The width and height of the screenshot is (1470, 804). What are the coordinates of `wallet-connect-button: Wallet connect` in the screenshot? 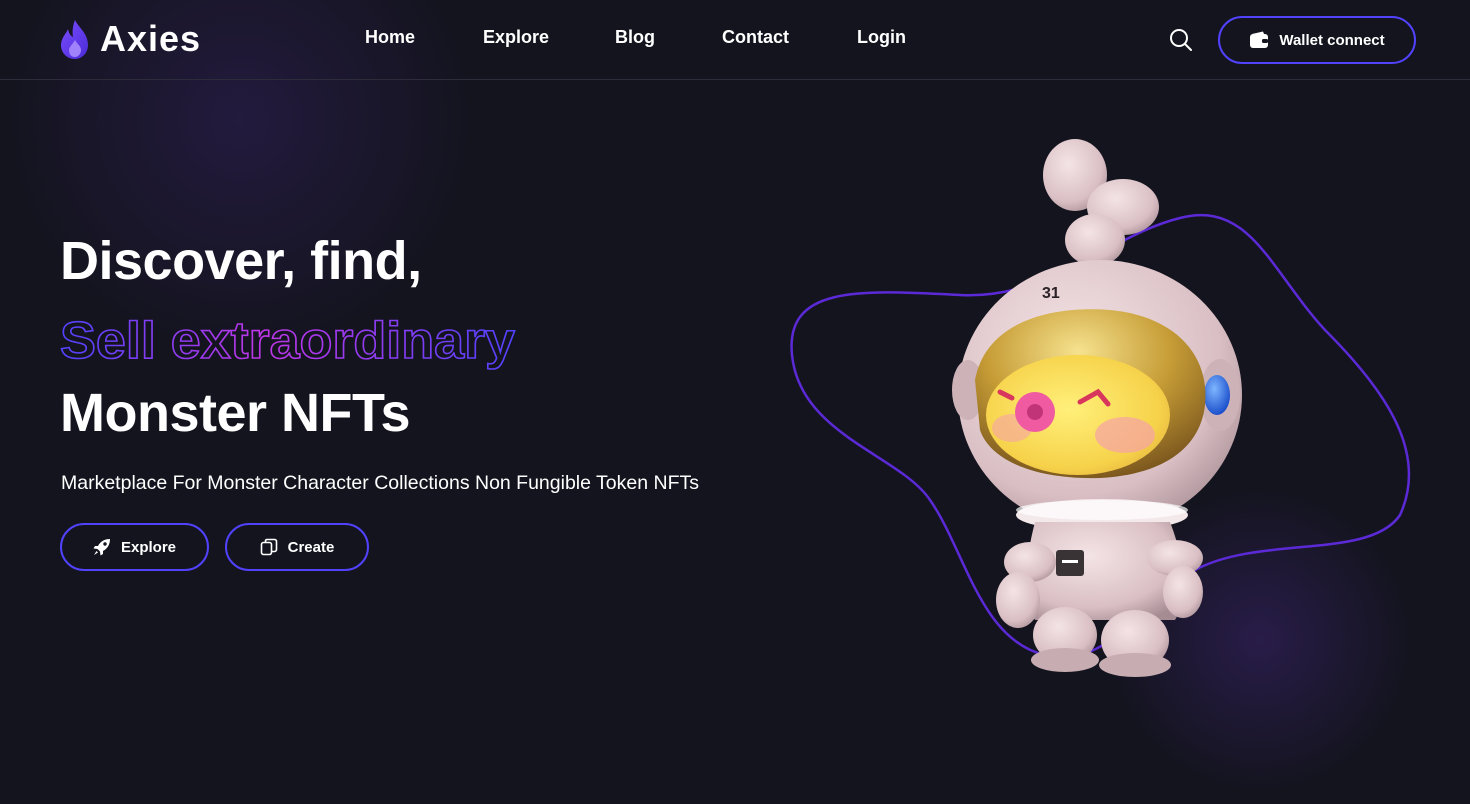 It's located at (1317, 40).